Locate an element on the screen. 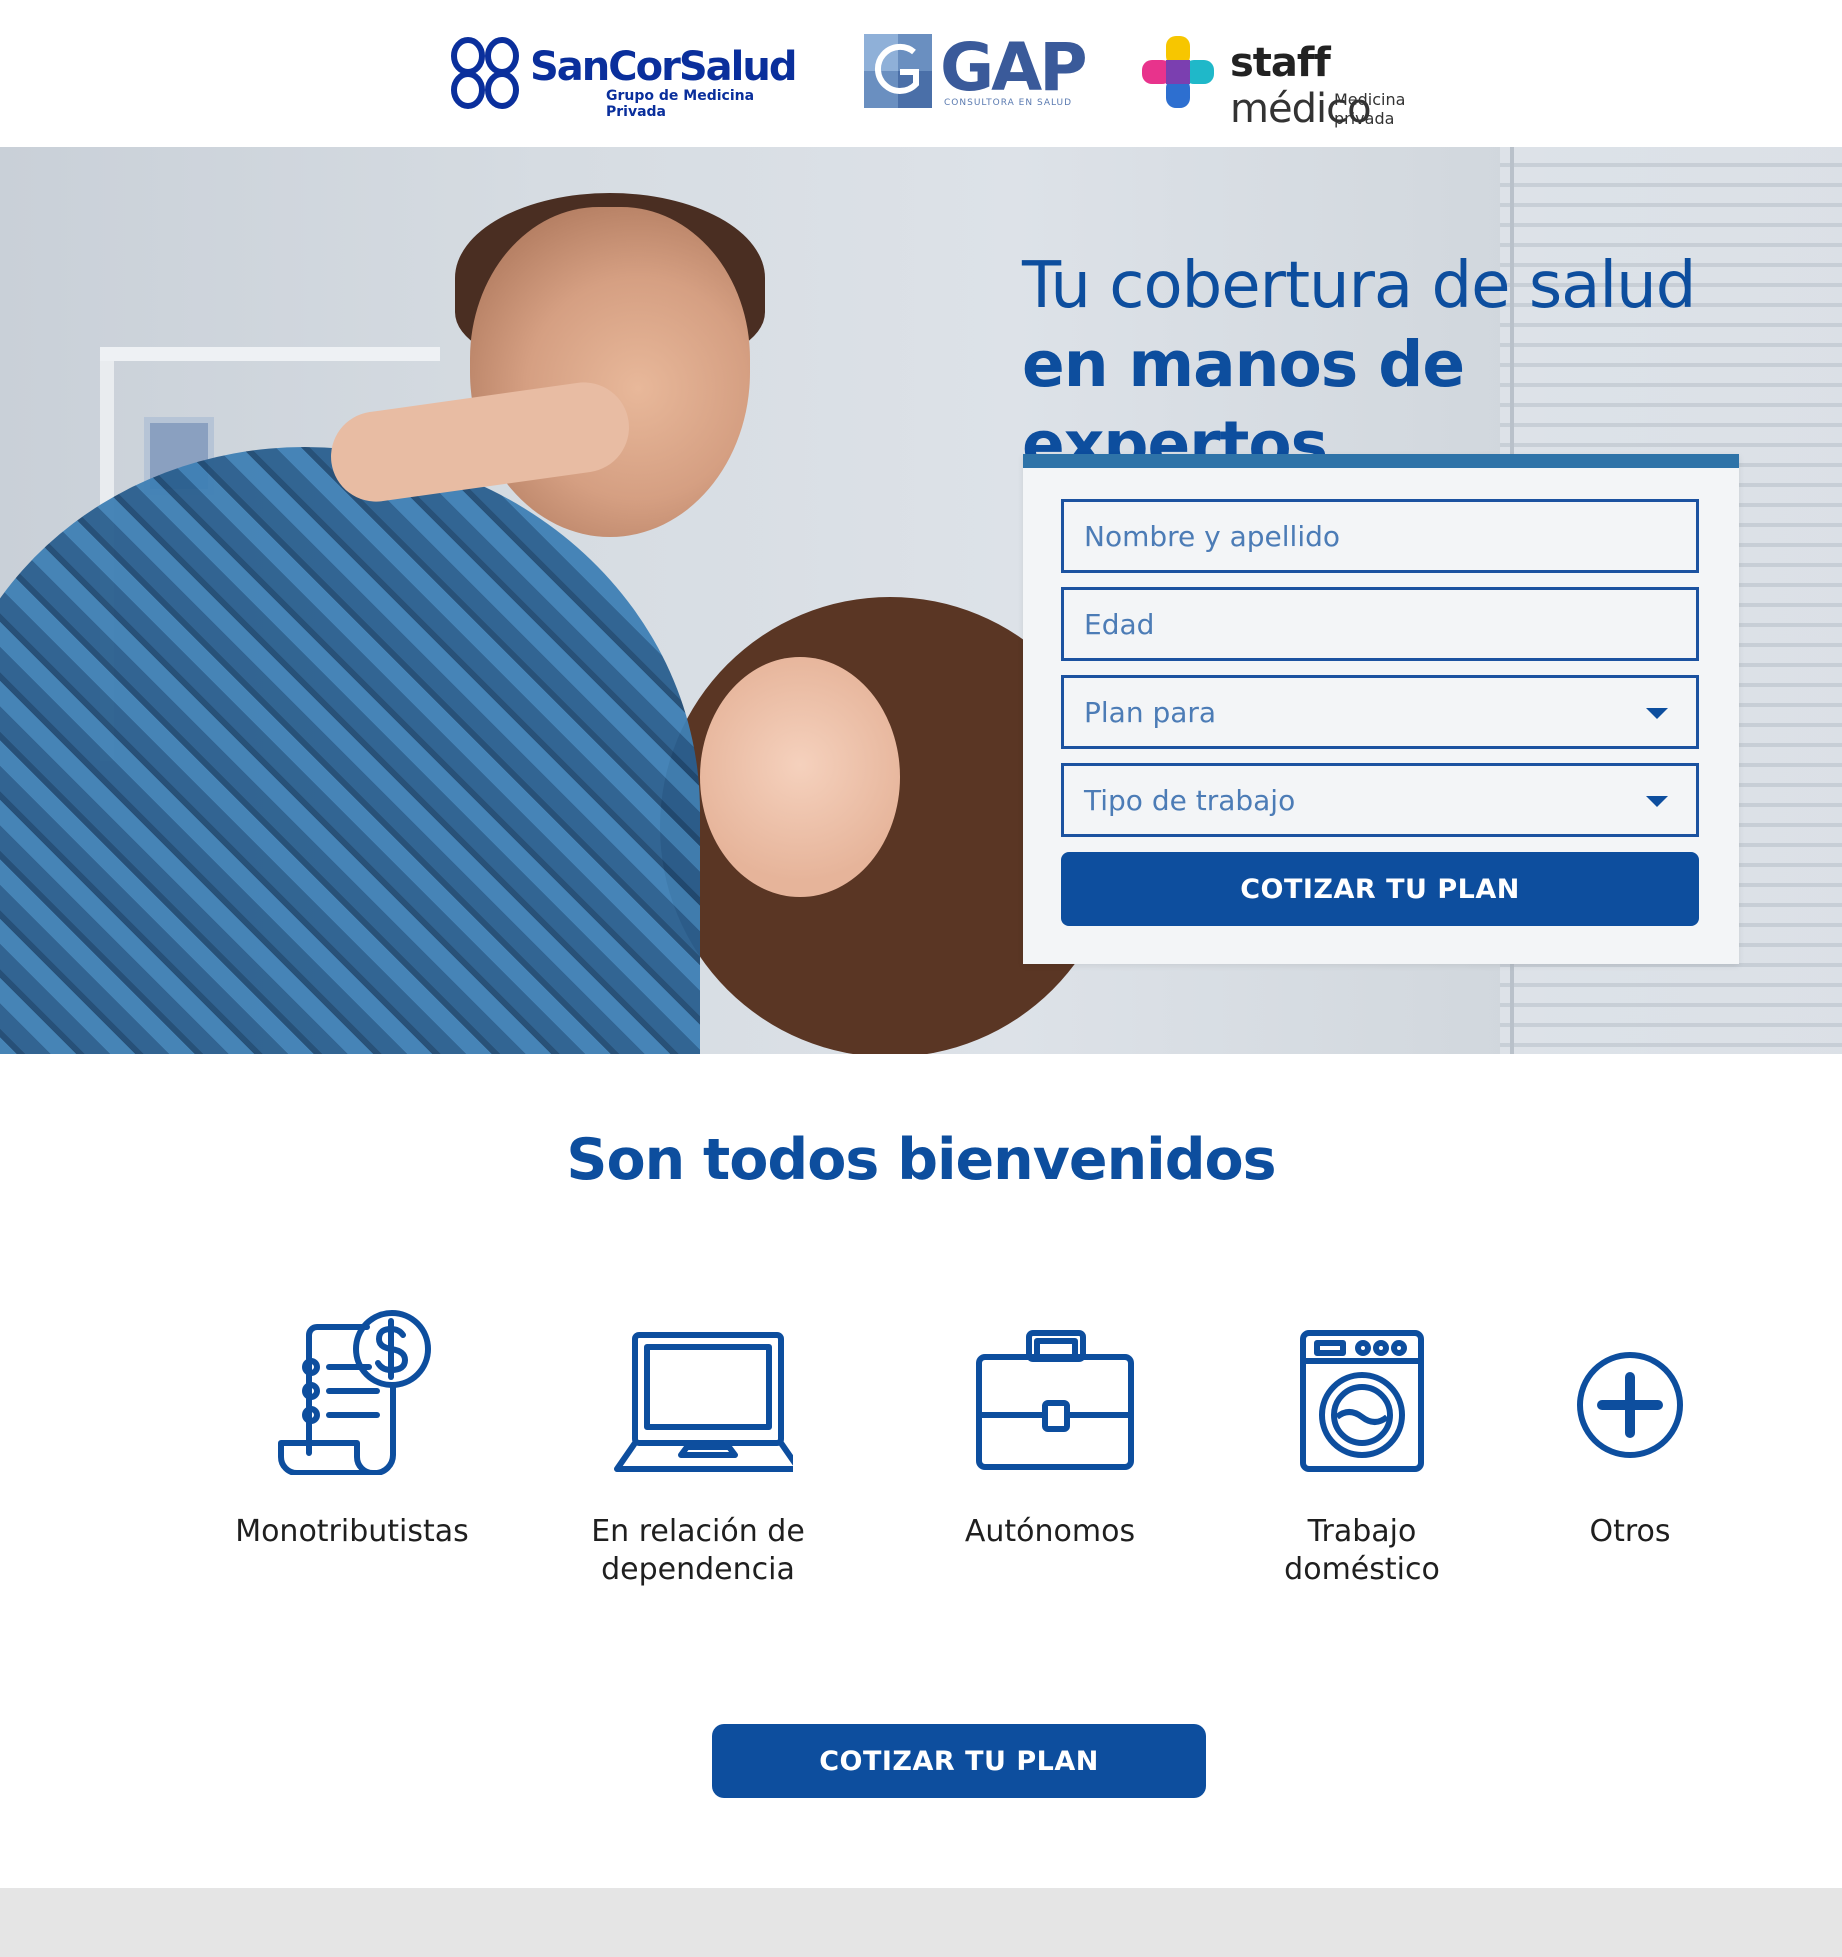 The width and height of the screenshot is (1842, 1957). category-en-relacion-de-dependencia: En relación de dependencia is located at coordinates (698, 1447).